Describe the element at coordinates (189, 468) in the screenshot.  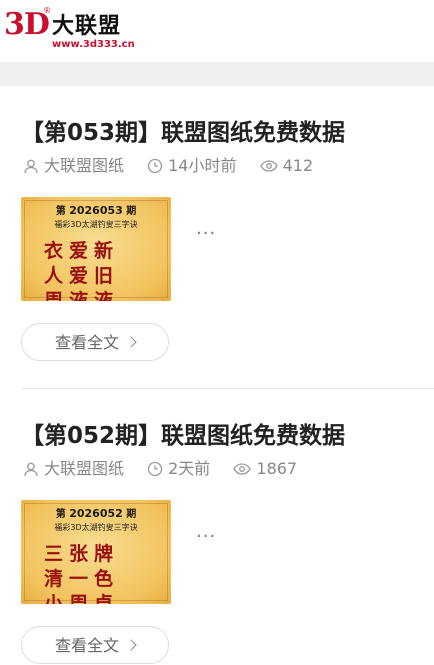
I see `post-time: 2天前` at that location.